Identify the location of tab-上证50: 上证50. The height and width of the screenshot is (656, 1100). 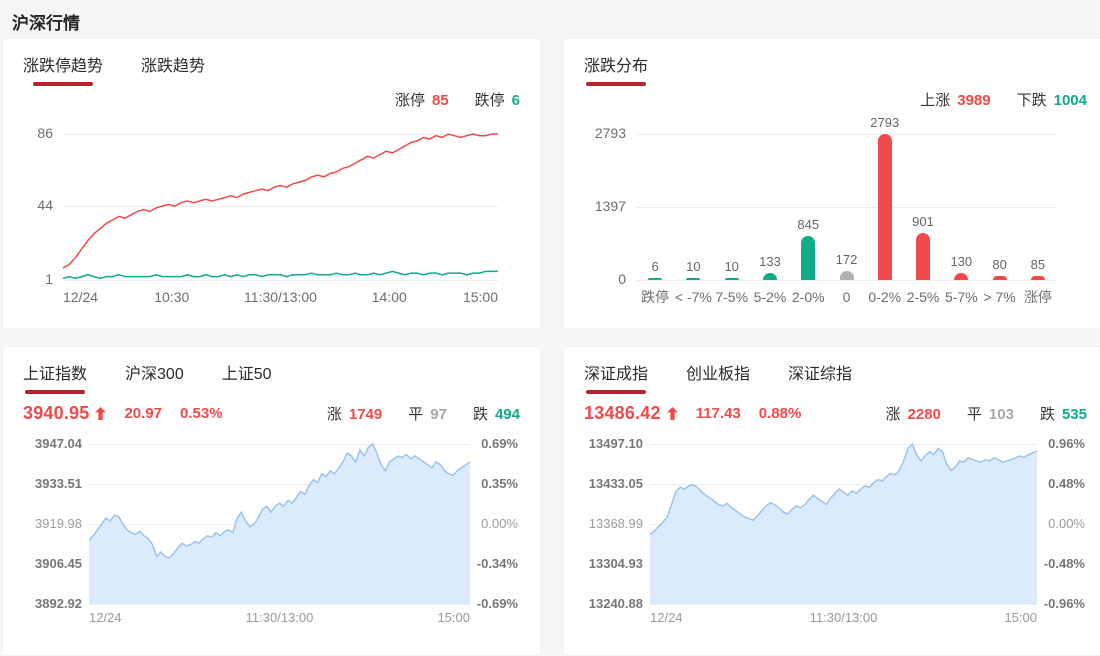
(247, 378).